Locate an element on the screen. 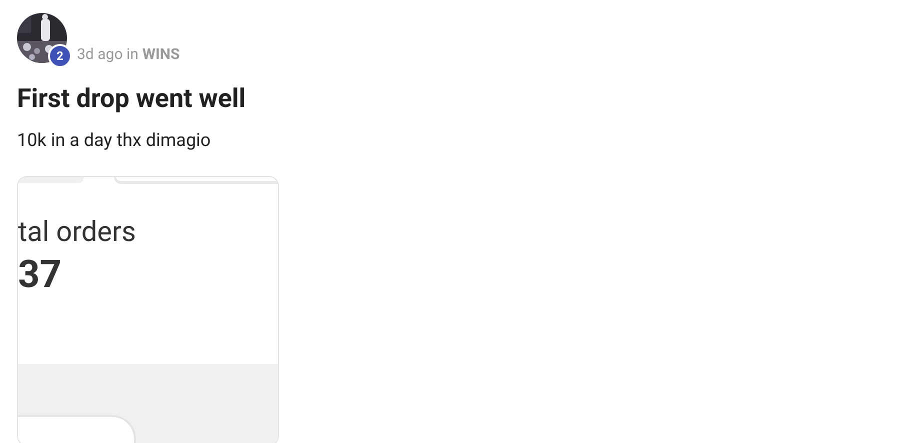  orders-count: 37 is located at coordinates (40, 275).